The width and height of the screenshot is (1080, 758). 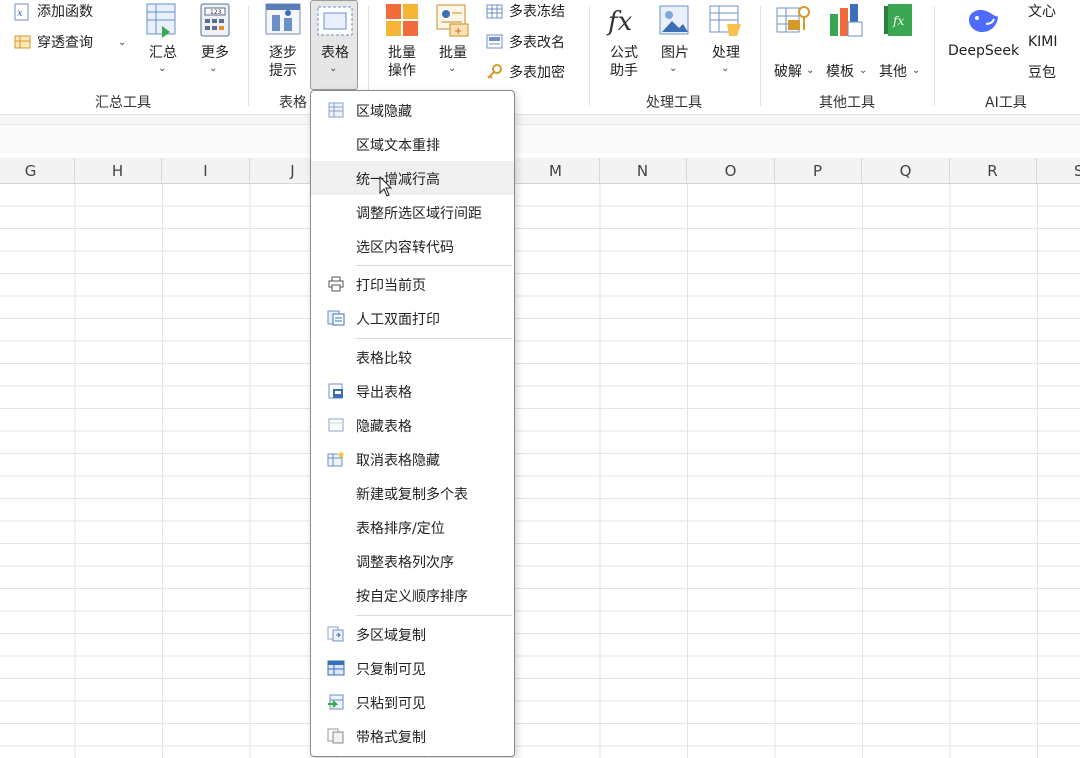 I want to click on menu-item-label: 只复制可见, so click(x=391, y=670).